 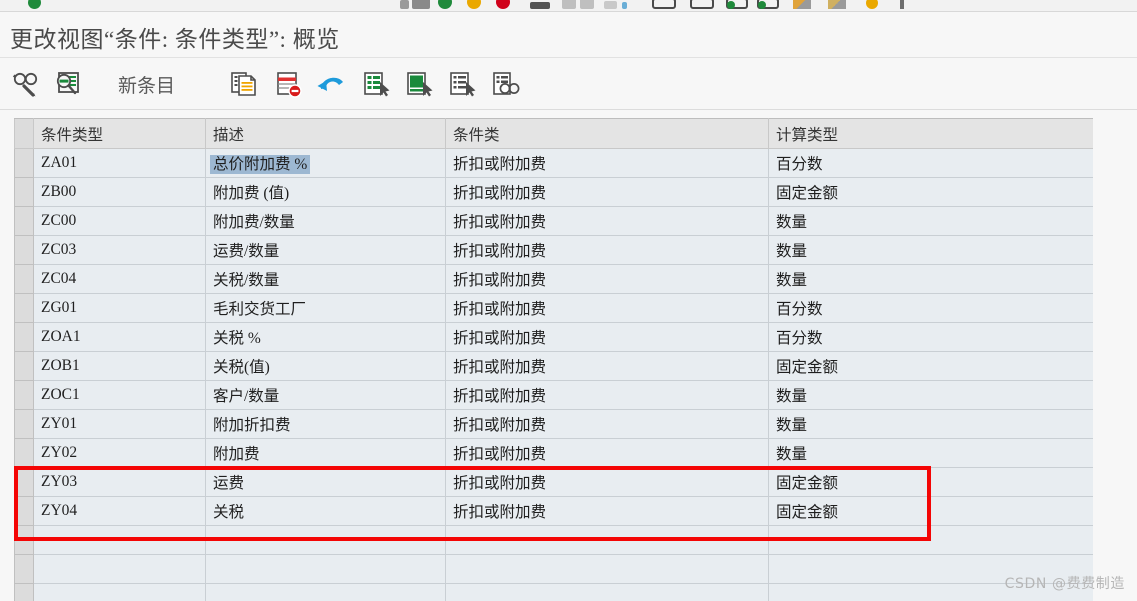 What do you see at coordinates (802, 4) in the screenshot?
I see `new-window-orange-icon` at bounding box center [802, 4].